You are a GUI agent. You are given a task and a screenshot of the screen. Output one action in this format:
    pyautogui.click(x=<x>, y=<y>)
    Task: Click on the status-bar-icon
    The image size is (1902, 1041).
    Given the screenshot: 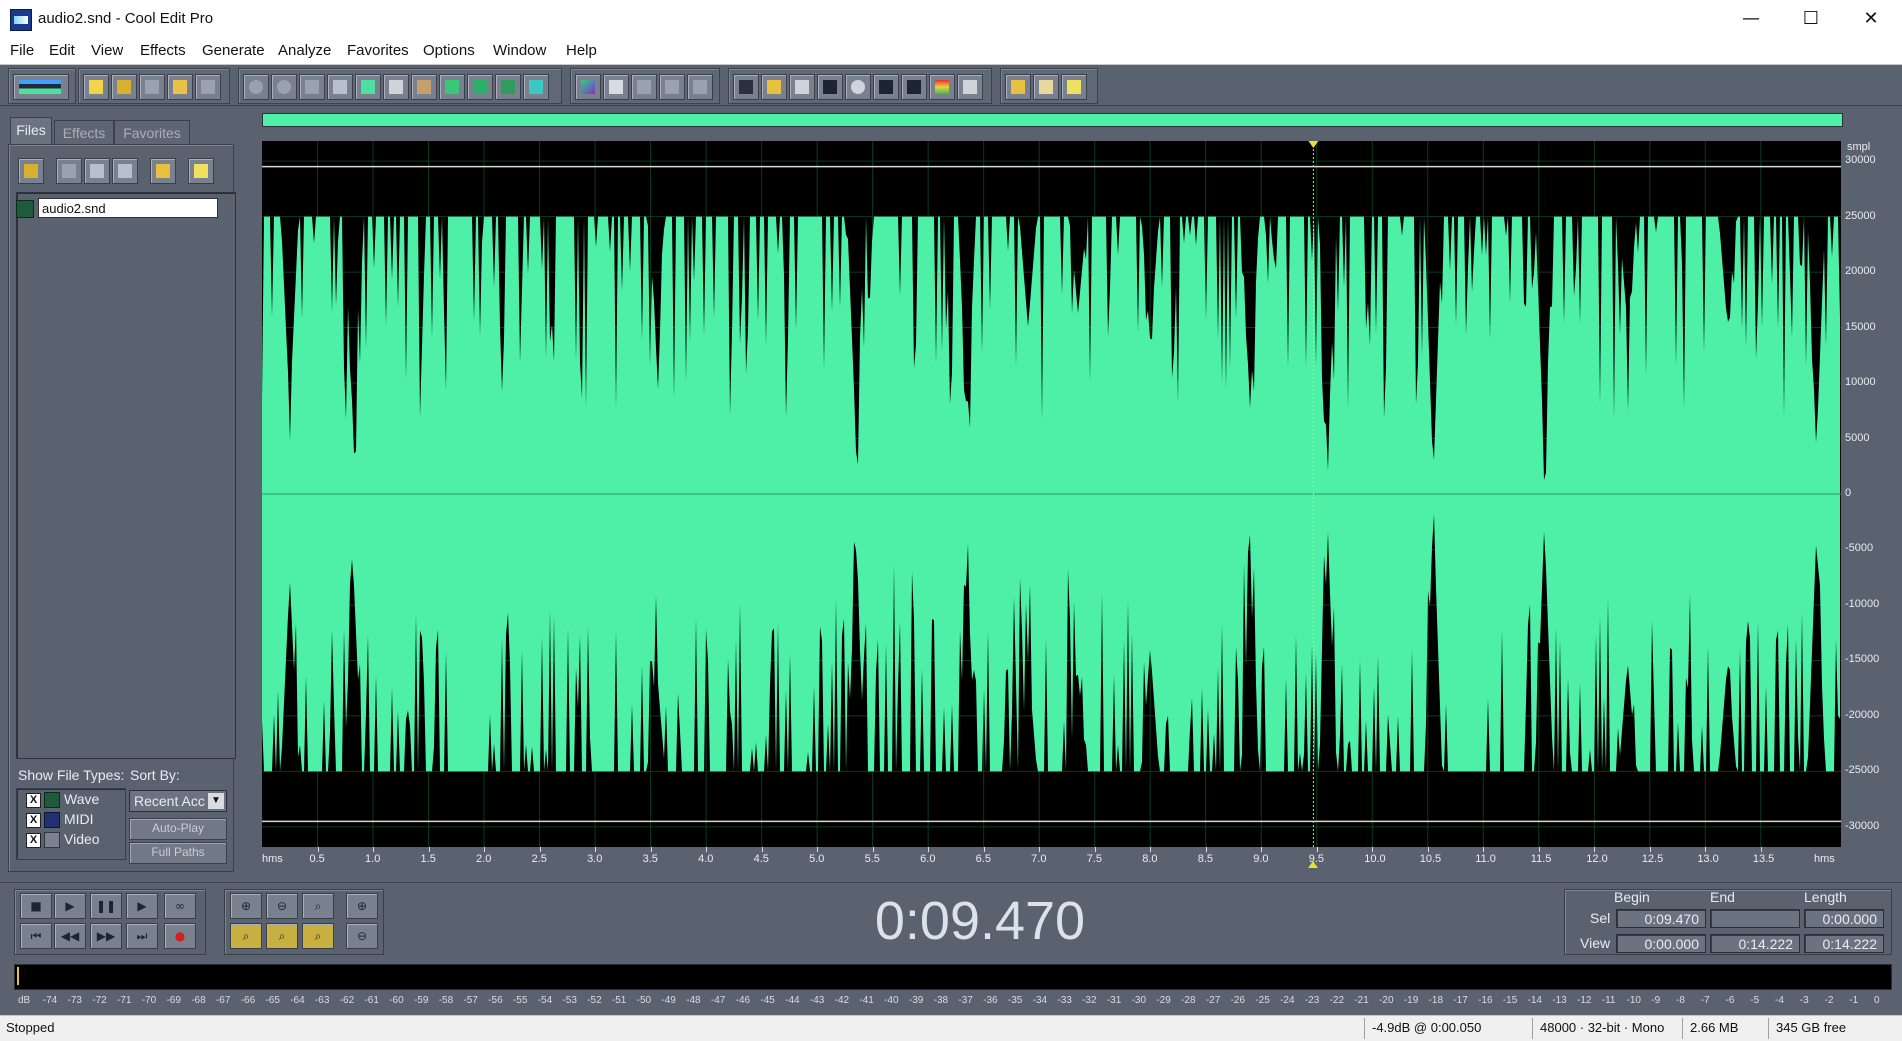 What is the action you would take?
    pyautogui.click(x=970, y=87)
    